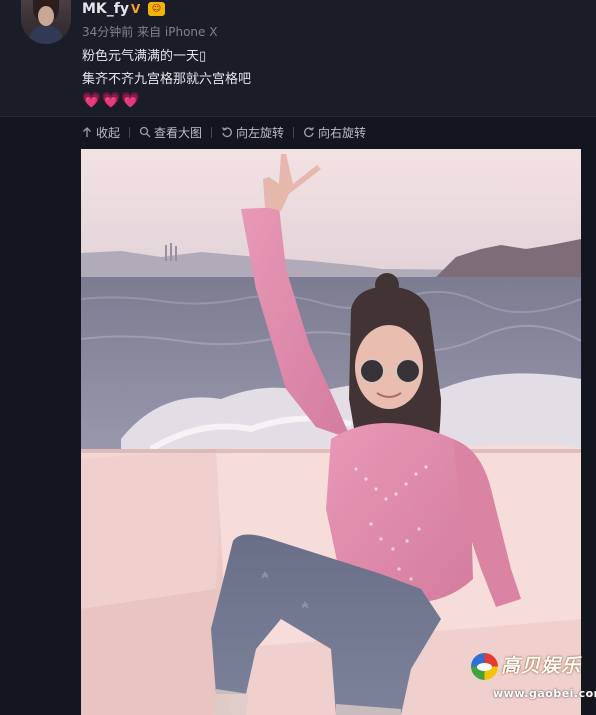 This screenshot has width=596, height=715. What do you see at coordinates (167, 79) in the screenshot?
I see `post-text-line-2: 集齐不齐九宫格那就六宫格吧` at bounding box center [167, 79].